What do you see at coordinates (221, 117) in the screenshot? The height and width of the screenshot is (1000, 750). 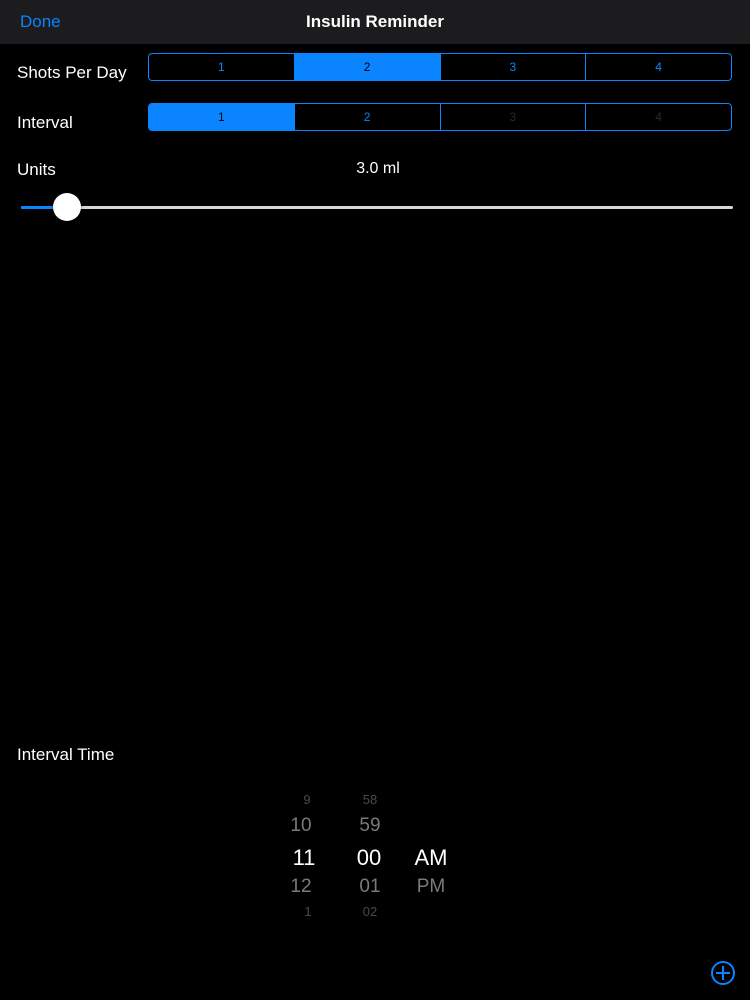 I see `interval-option-1: 1` at bounding box center [221, 117].